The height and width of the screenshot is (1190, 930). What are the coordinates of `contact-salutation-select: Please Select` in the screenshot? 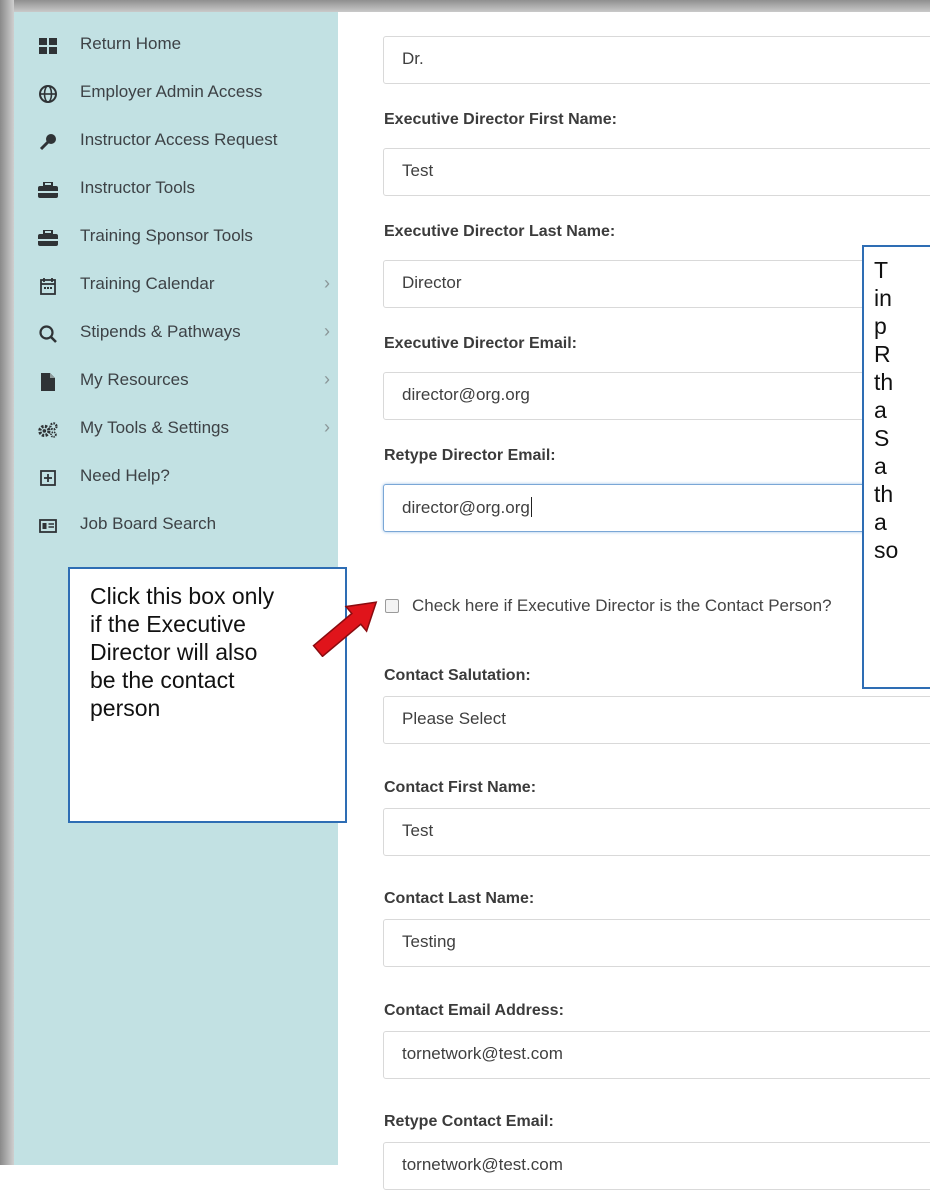 It's located at (656, 720).